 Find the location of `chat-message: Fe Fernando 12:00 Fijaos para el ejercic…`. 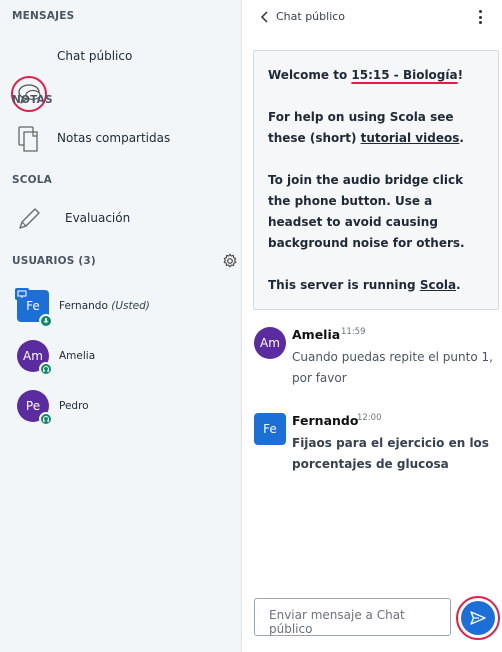

chat-message: Fe Fernando 12:00 Fijaos para el ejercic… is located at coordinates (376, 445).